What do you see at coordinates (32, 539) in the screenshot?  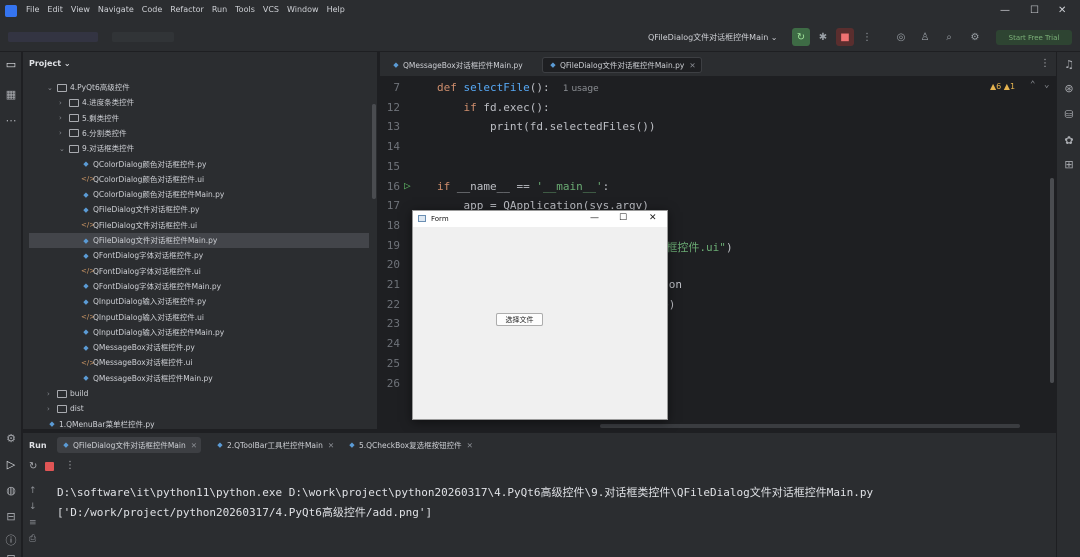 I see `print-icon: ⎙` at bounding box center [32, 539].